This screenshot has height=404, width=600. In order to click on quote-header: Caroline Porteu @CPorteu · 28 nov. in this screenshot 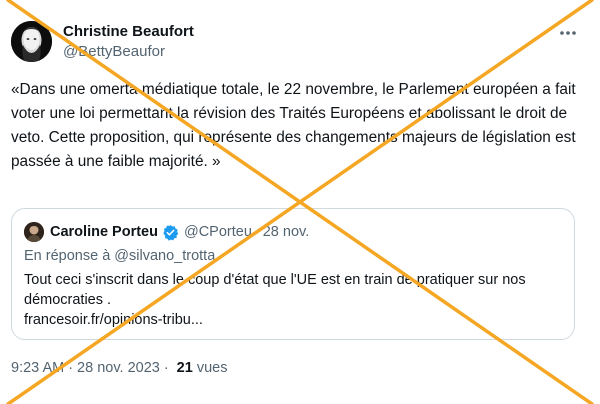, I will do `click(179, 232)`.